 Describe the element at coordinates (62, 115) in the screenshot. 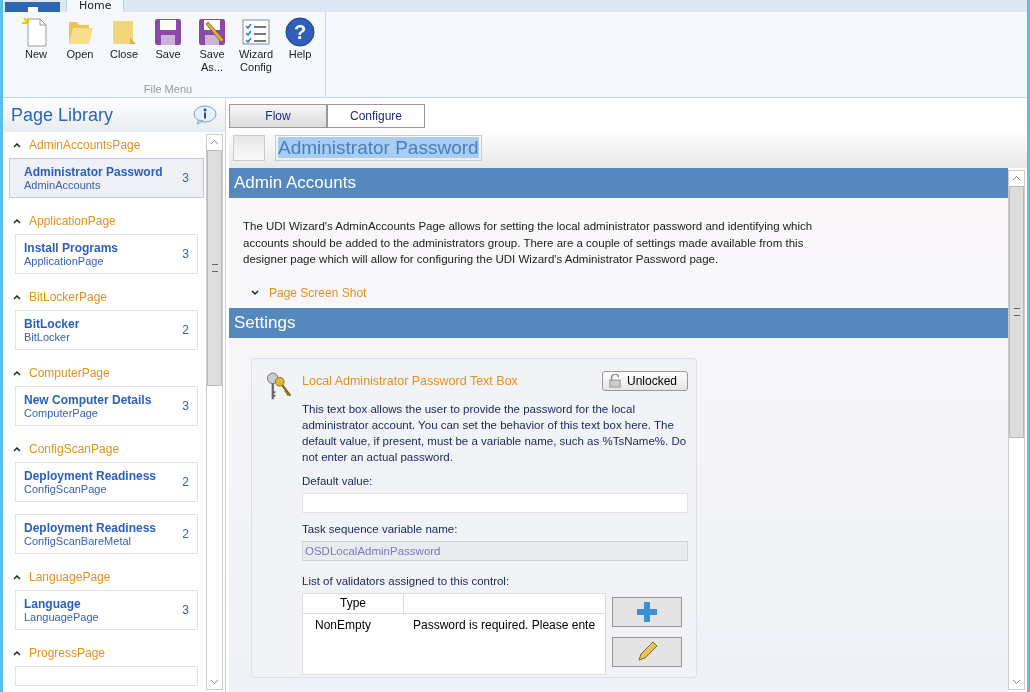

I see `panel-title: Page Library` at that location.